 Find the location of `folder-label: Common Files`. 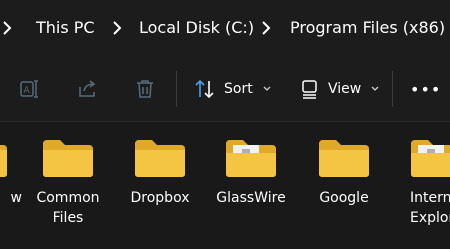

folder-label: Common Files is located at coordinates (68, 208).